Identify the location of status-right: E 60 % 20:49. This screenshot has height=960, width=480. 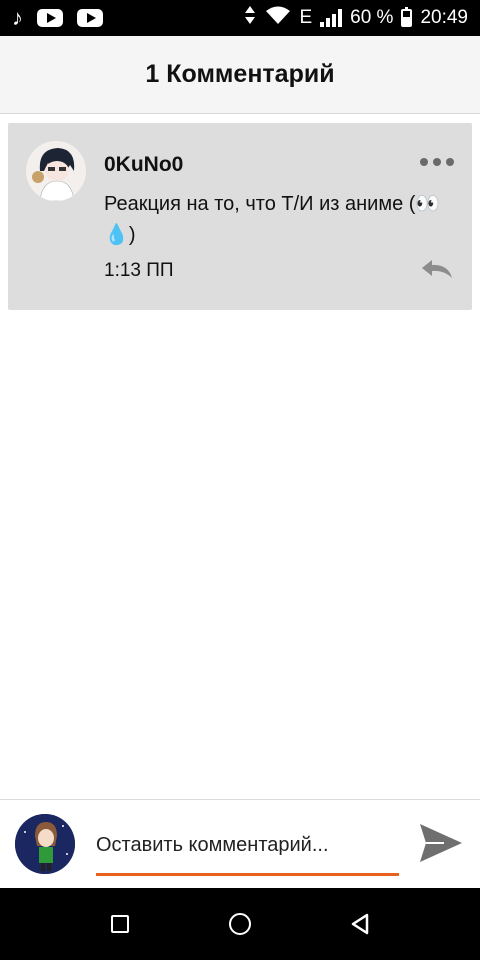
(355, 18).